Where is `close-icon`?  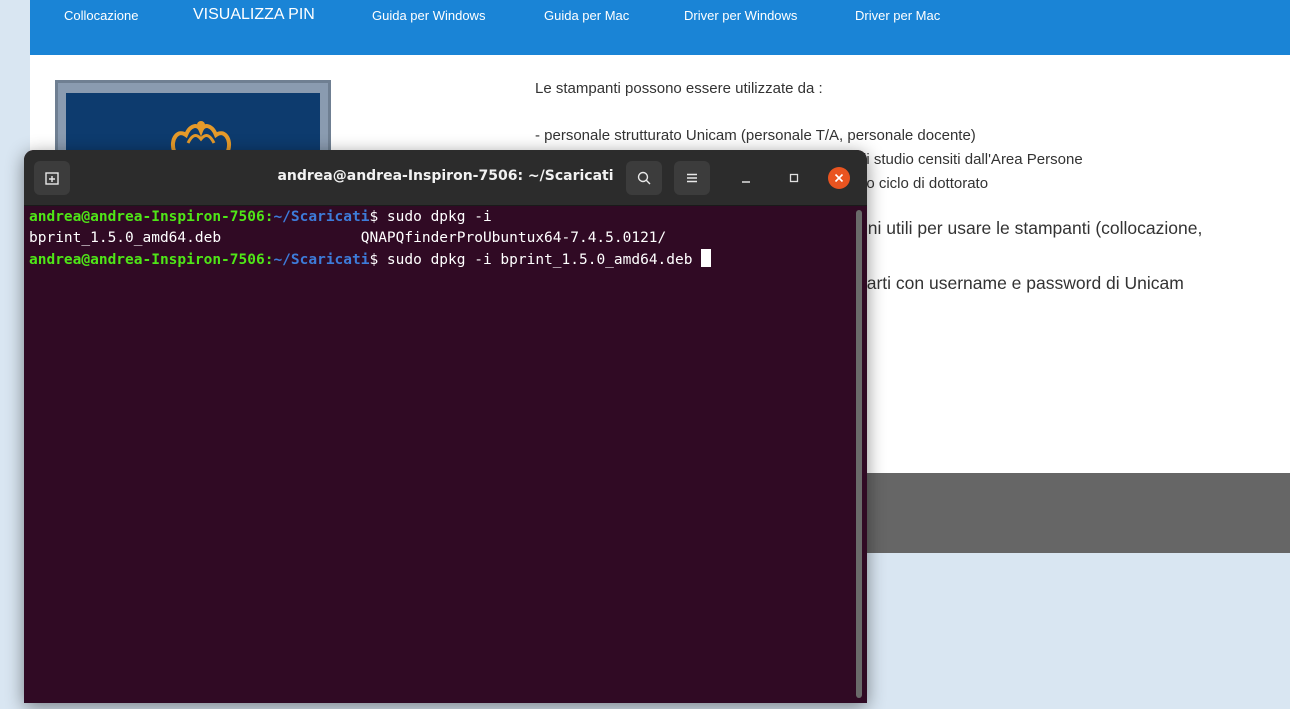
close-icon is located at coordinates (839, 178).